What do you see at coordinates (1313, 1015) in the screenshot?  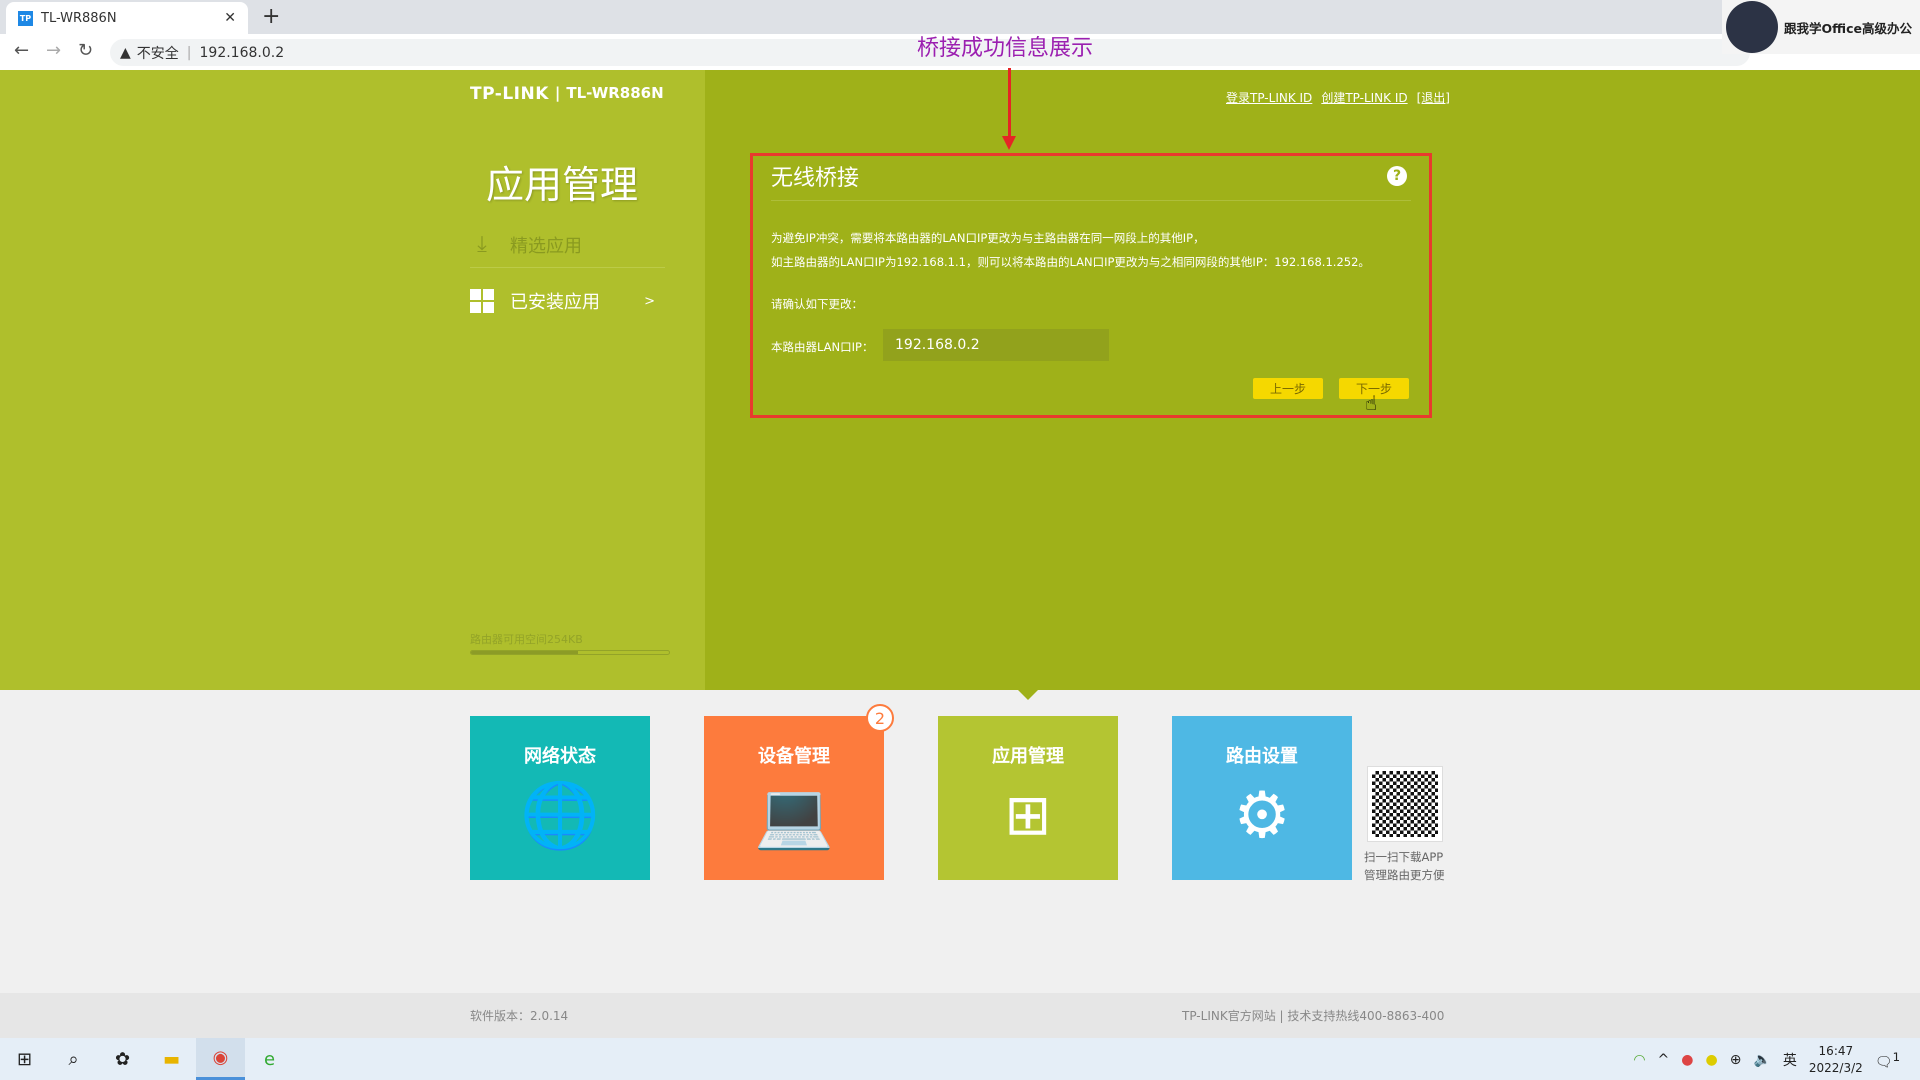 I see `footer-links: TP-LINK官方网站 | 技术支持热线400-8863-400` at bounding box center [1313, 1015].